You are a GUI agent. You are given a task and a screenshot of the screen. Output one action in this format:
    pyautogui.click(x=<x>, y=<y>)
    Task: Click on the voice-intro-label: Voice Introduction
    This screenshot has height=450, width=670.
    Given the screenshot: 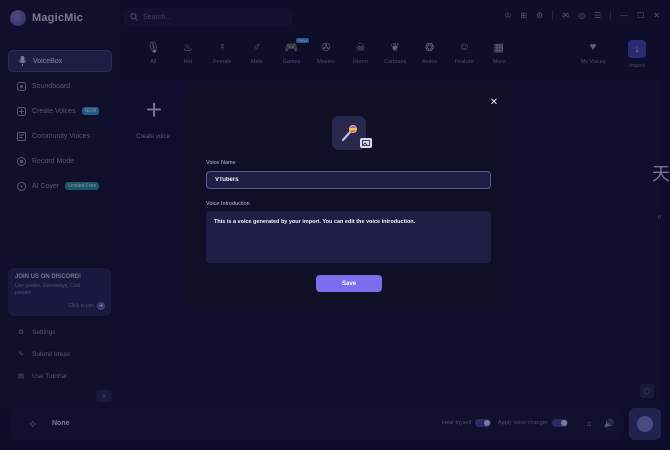 What is the action you would take?
    pyautogui.click(x=228, y=204)
    